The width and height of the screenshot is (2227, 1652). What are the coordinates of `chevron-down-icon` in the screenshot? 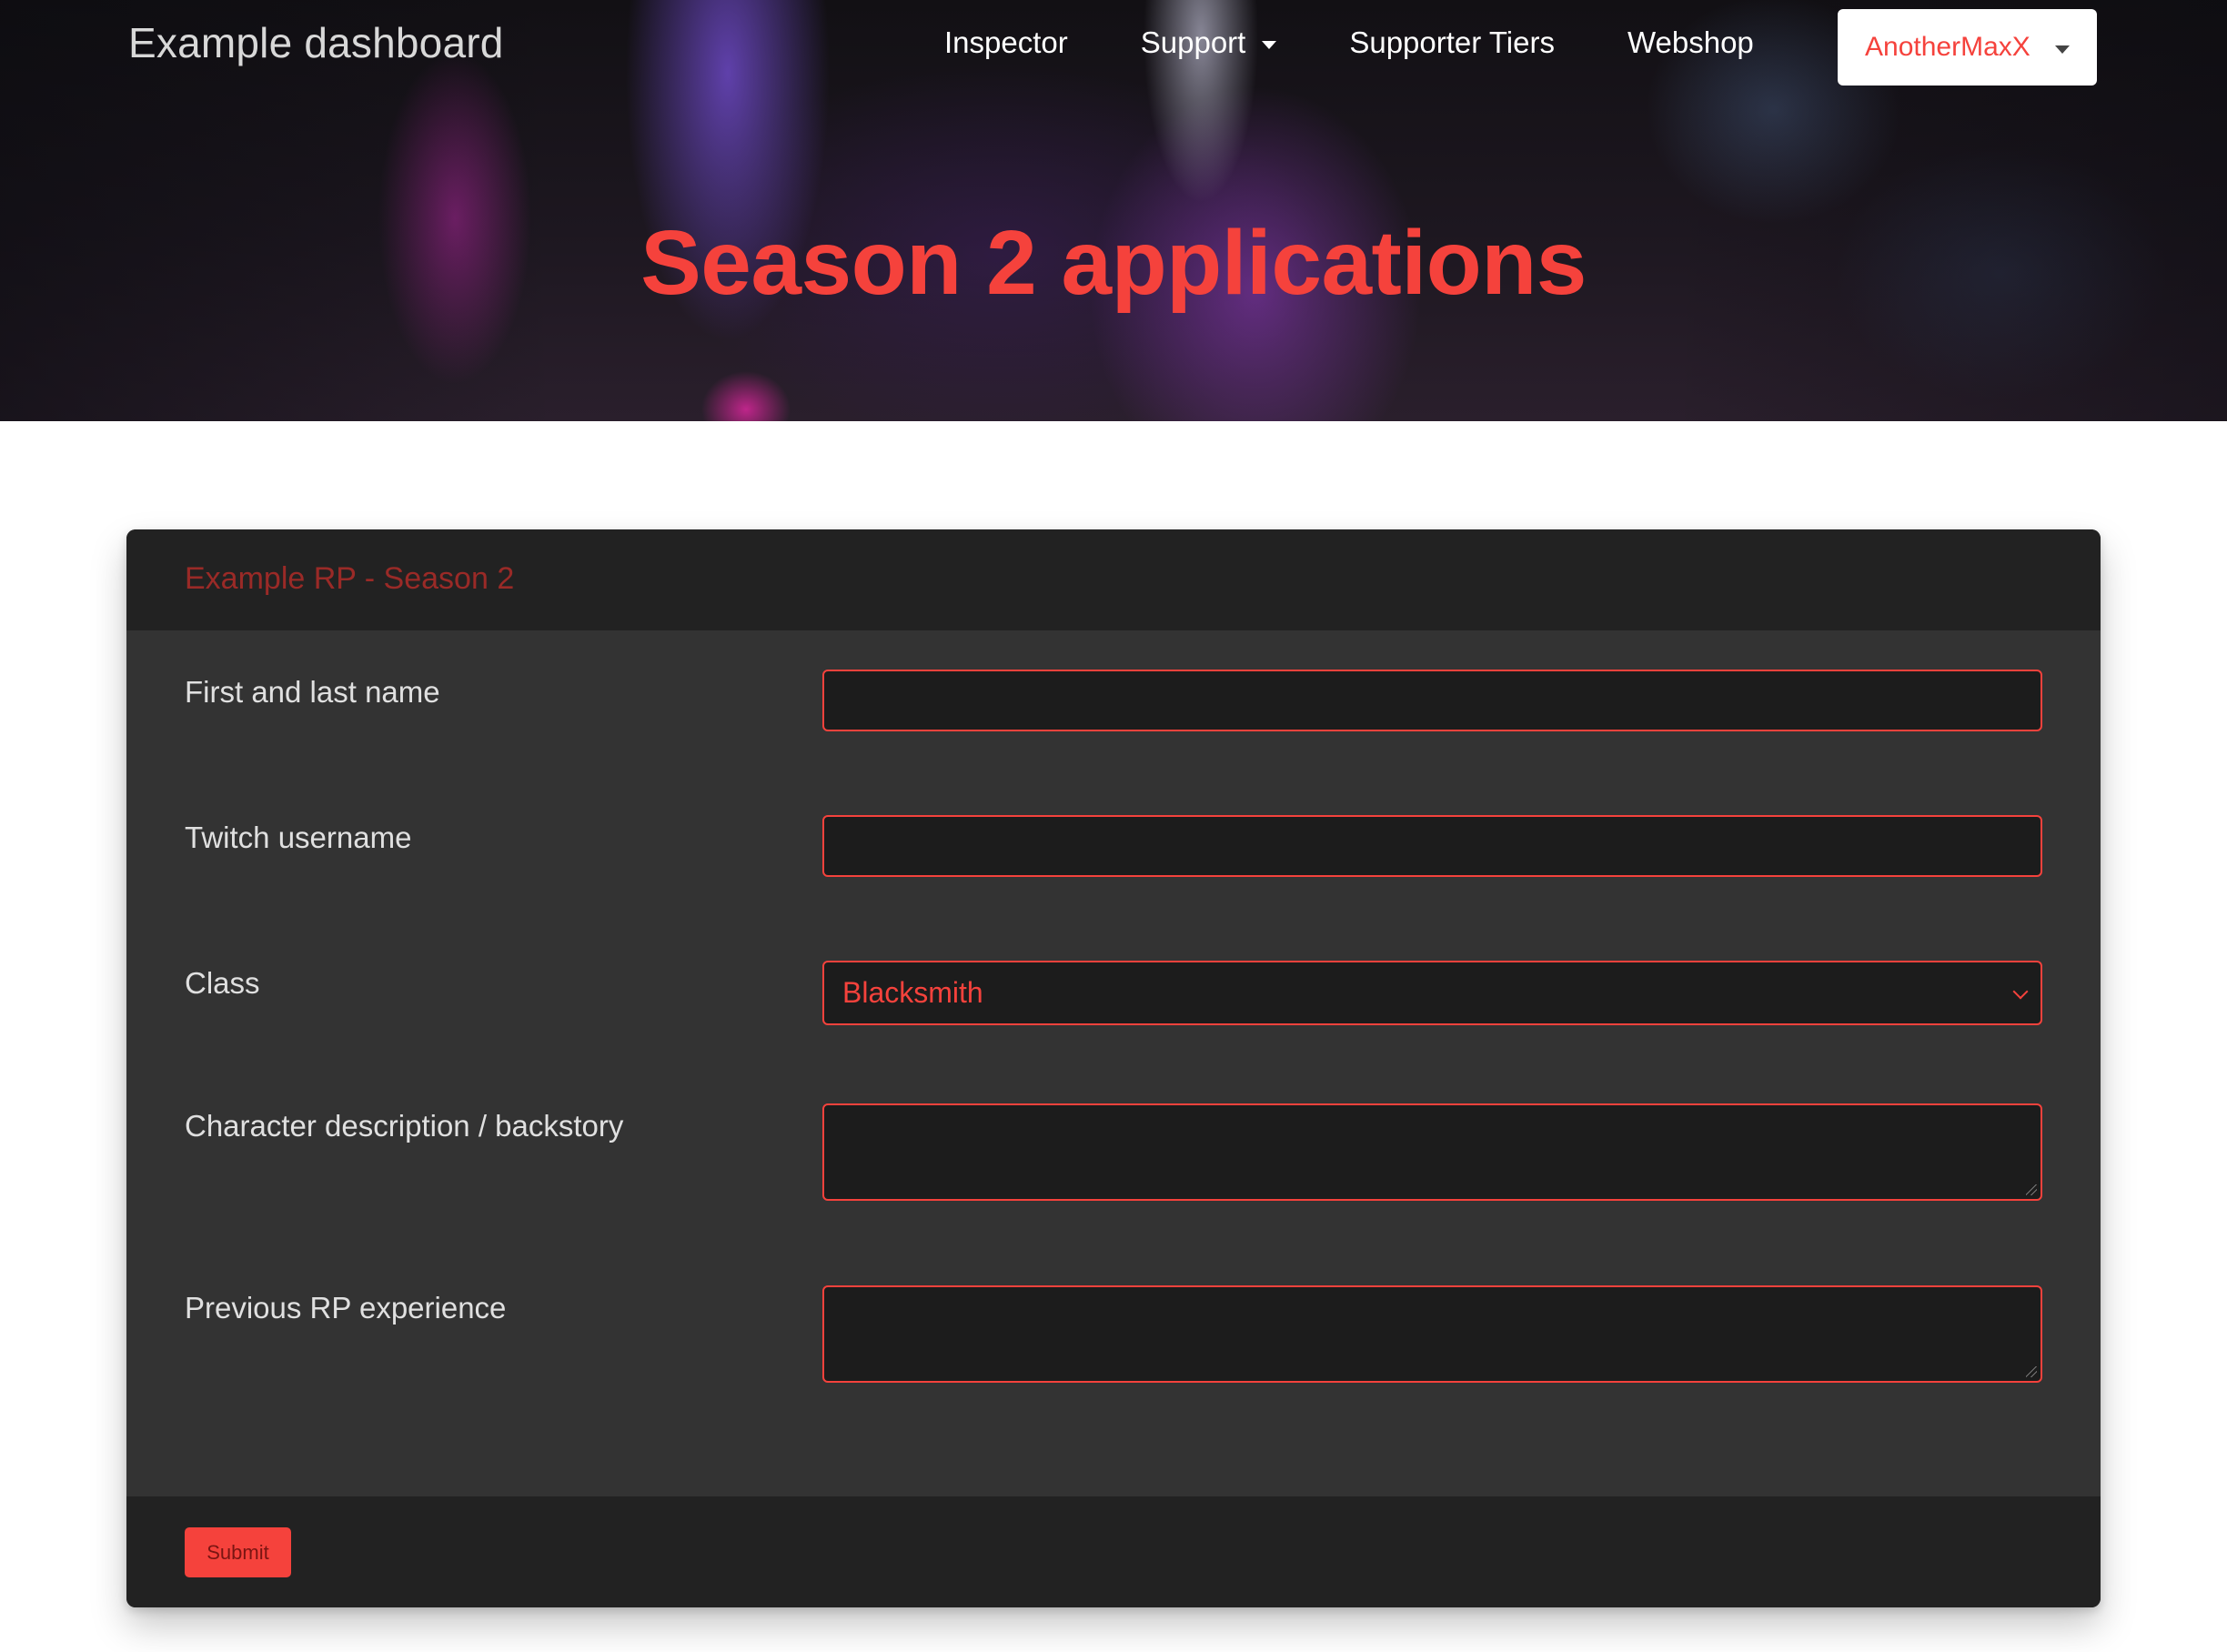 It's located at (2021, 991).